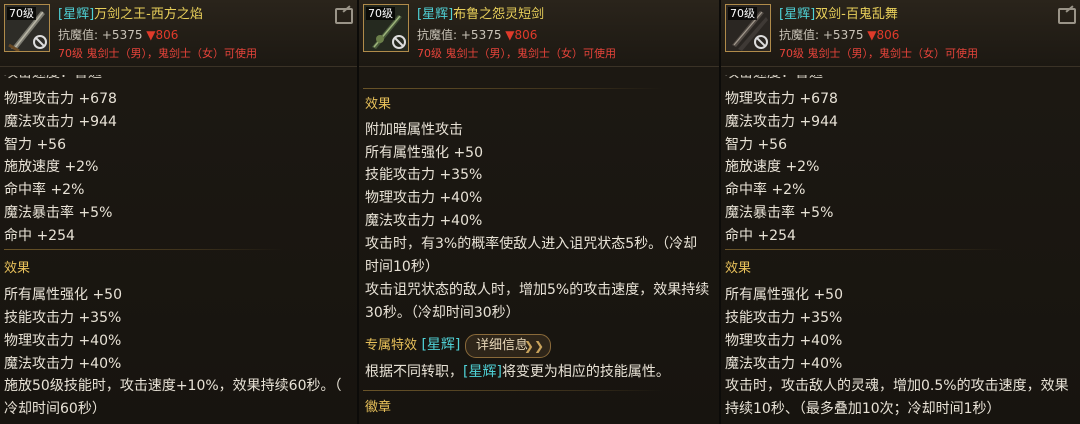 The image size is (1080, 424). What do you see at coordinates (414, 372) in the screenshot?
I see `note-prefix: 根据不同转职，` at bounding box center [414, 372].